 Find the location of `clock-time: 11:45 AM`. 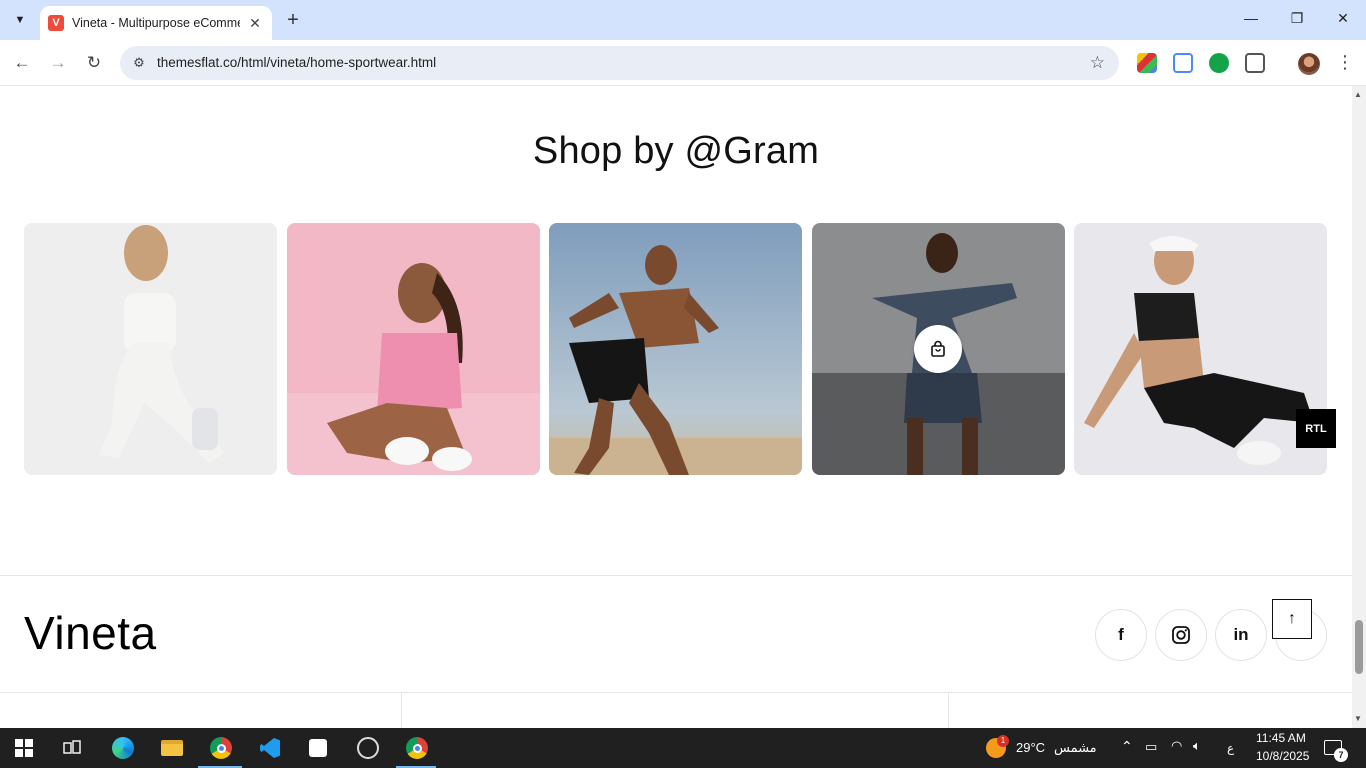

clock-time: 11:45 AM is located at coordinates (1281, 738).